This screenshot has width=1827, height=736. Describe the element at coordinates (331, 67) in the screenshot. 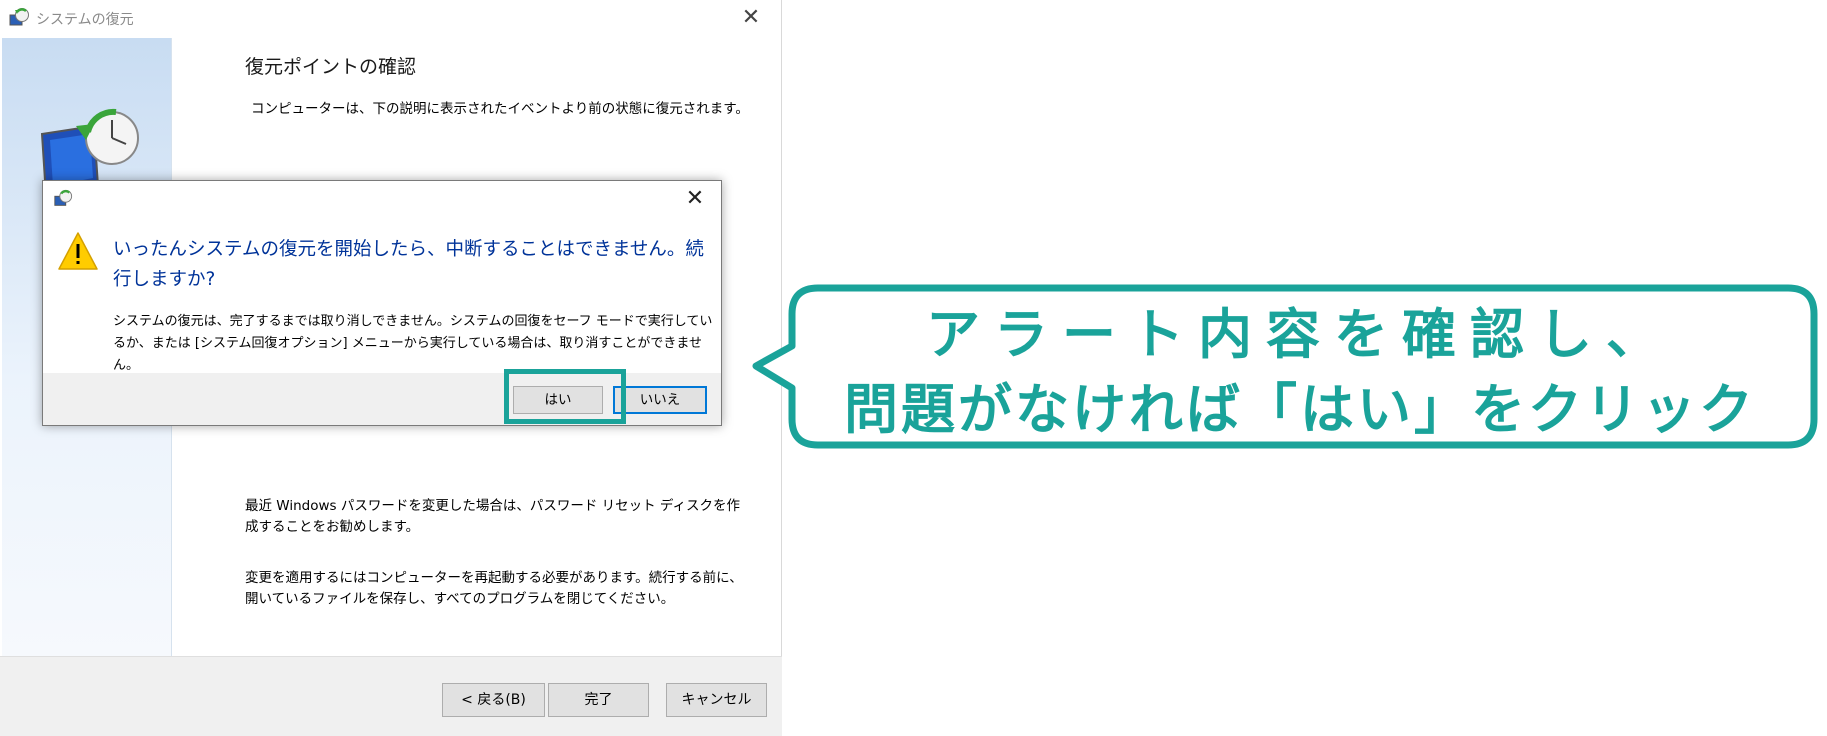

I see `page-heading: 復元ポイントの確認` at that location.